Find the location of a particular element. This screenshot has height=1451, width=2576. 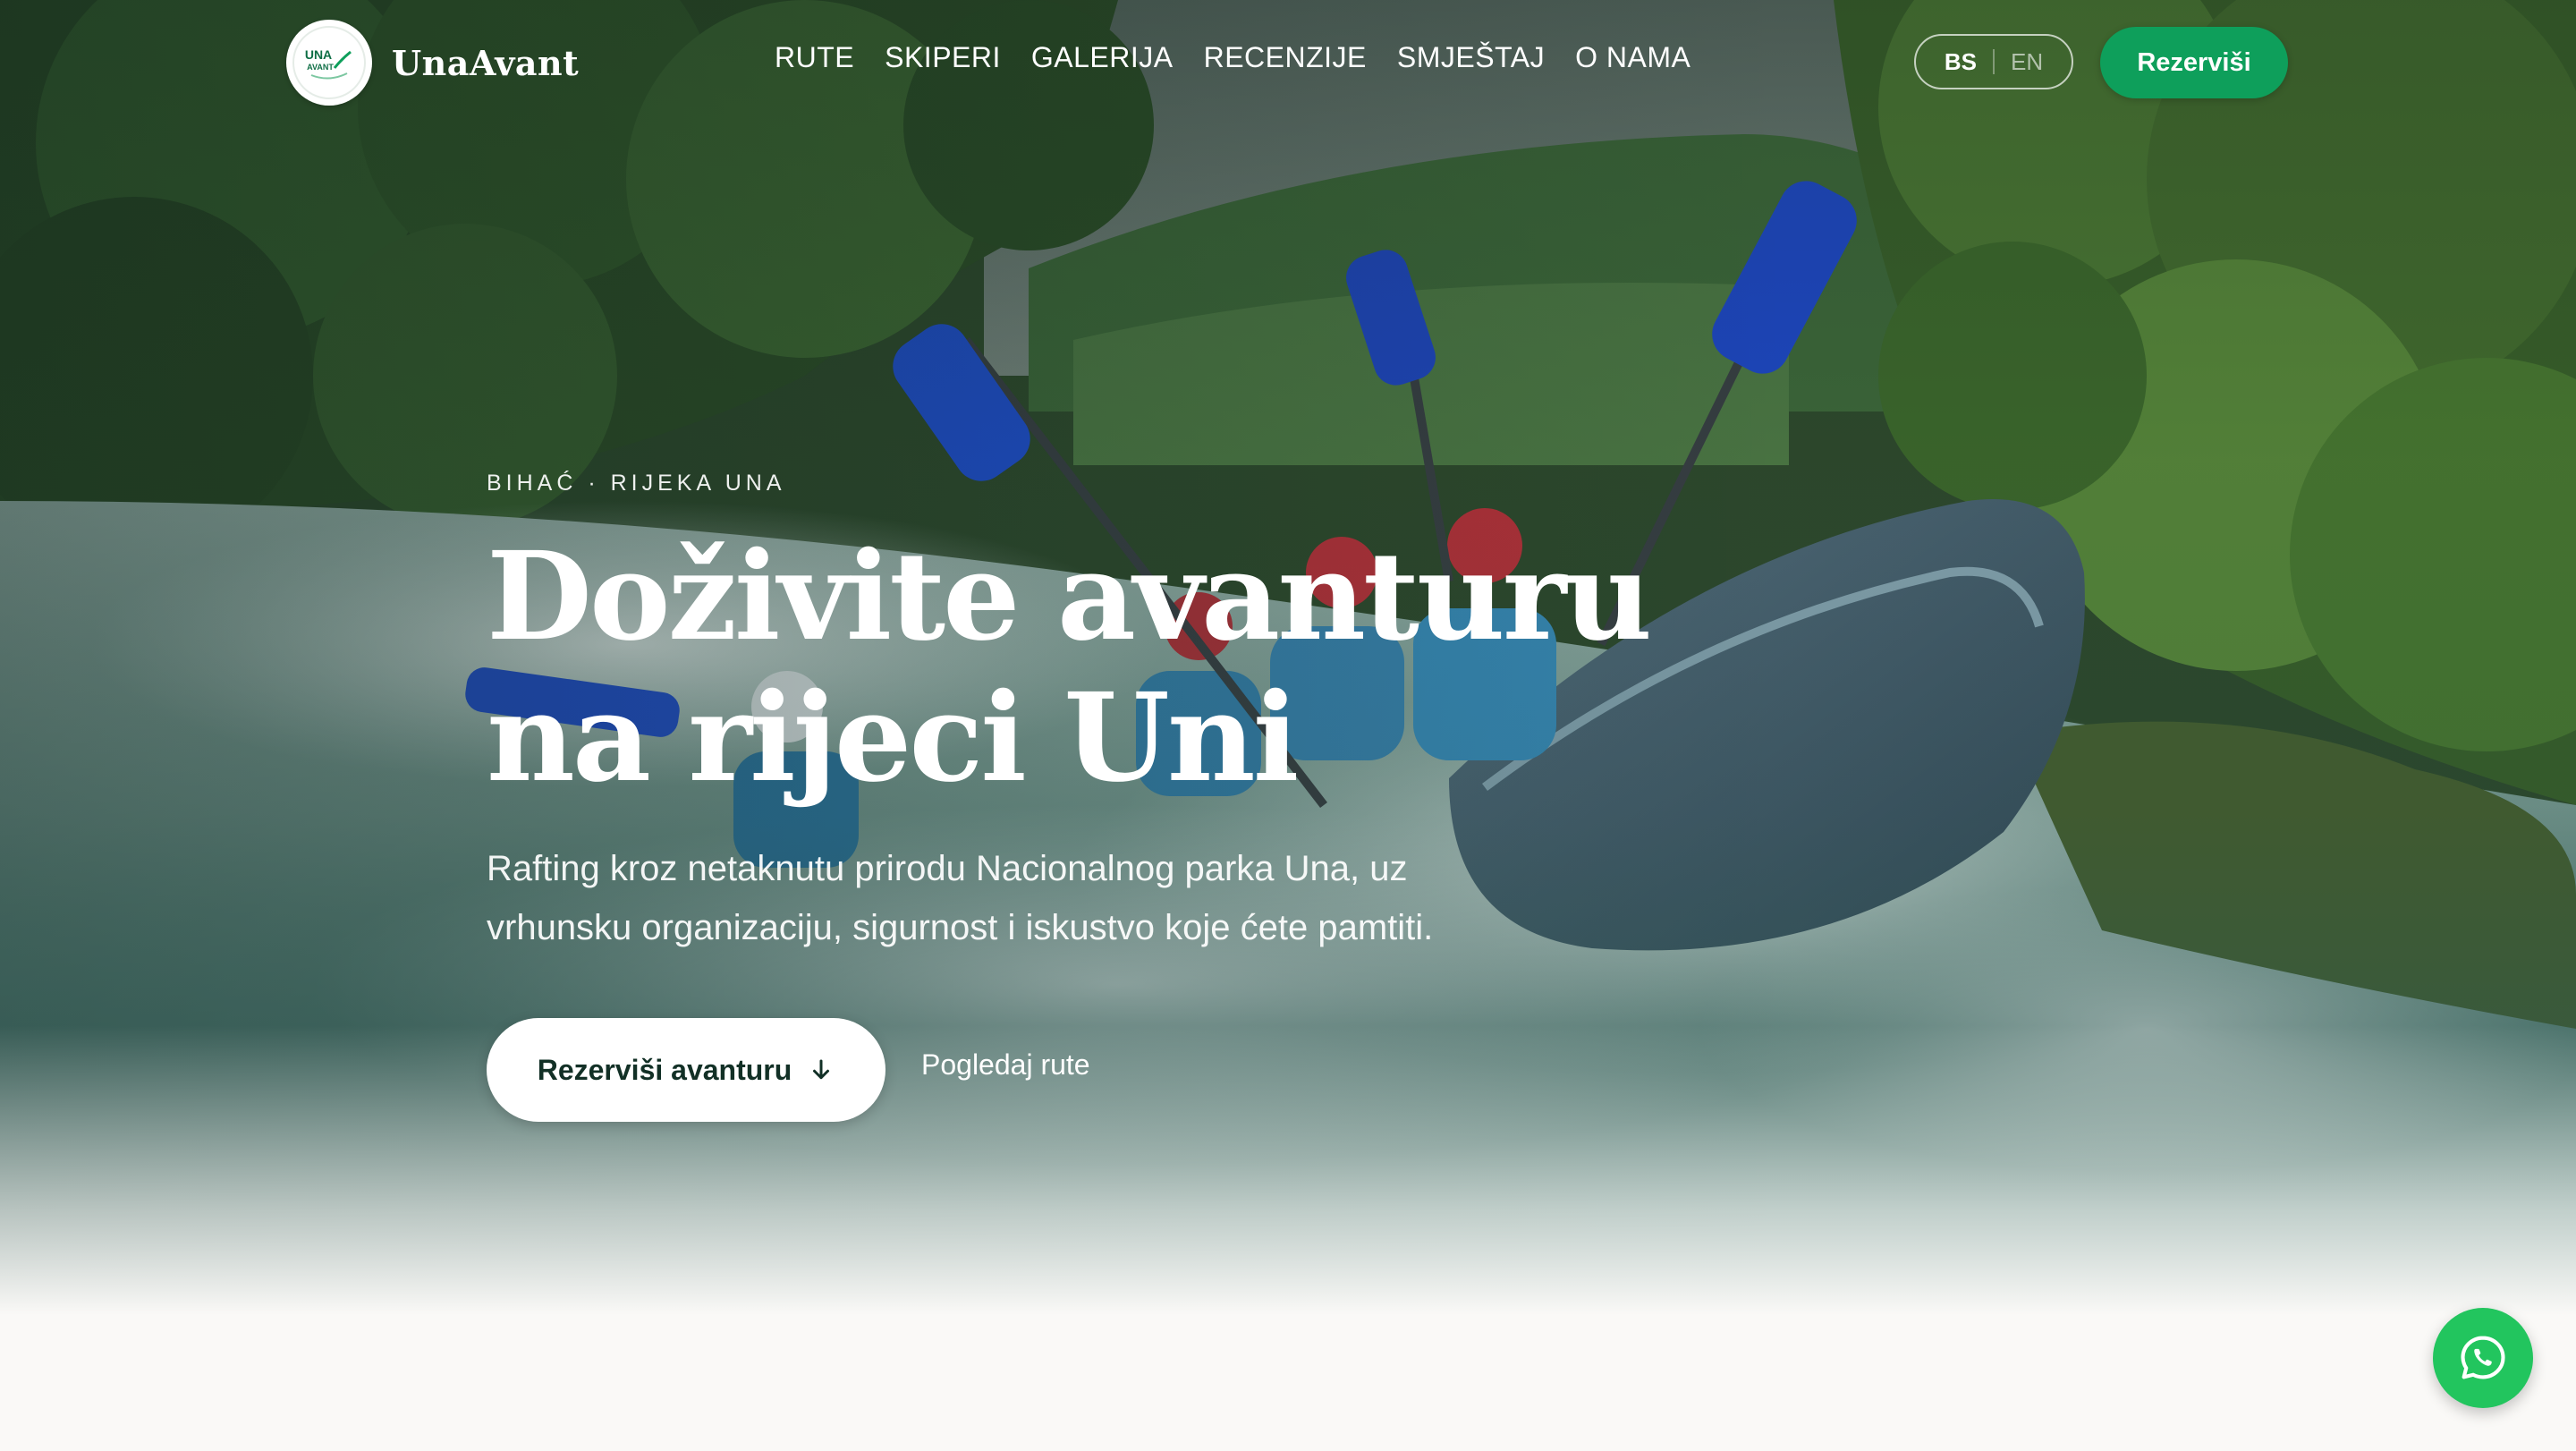

logo-emblem: UNA AVANT is located at coordinates (329, 63).